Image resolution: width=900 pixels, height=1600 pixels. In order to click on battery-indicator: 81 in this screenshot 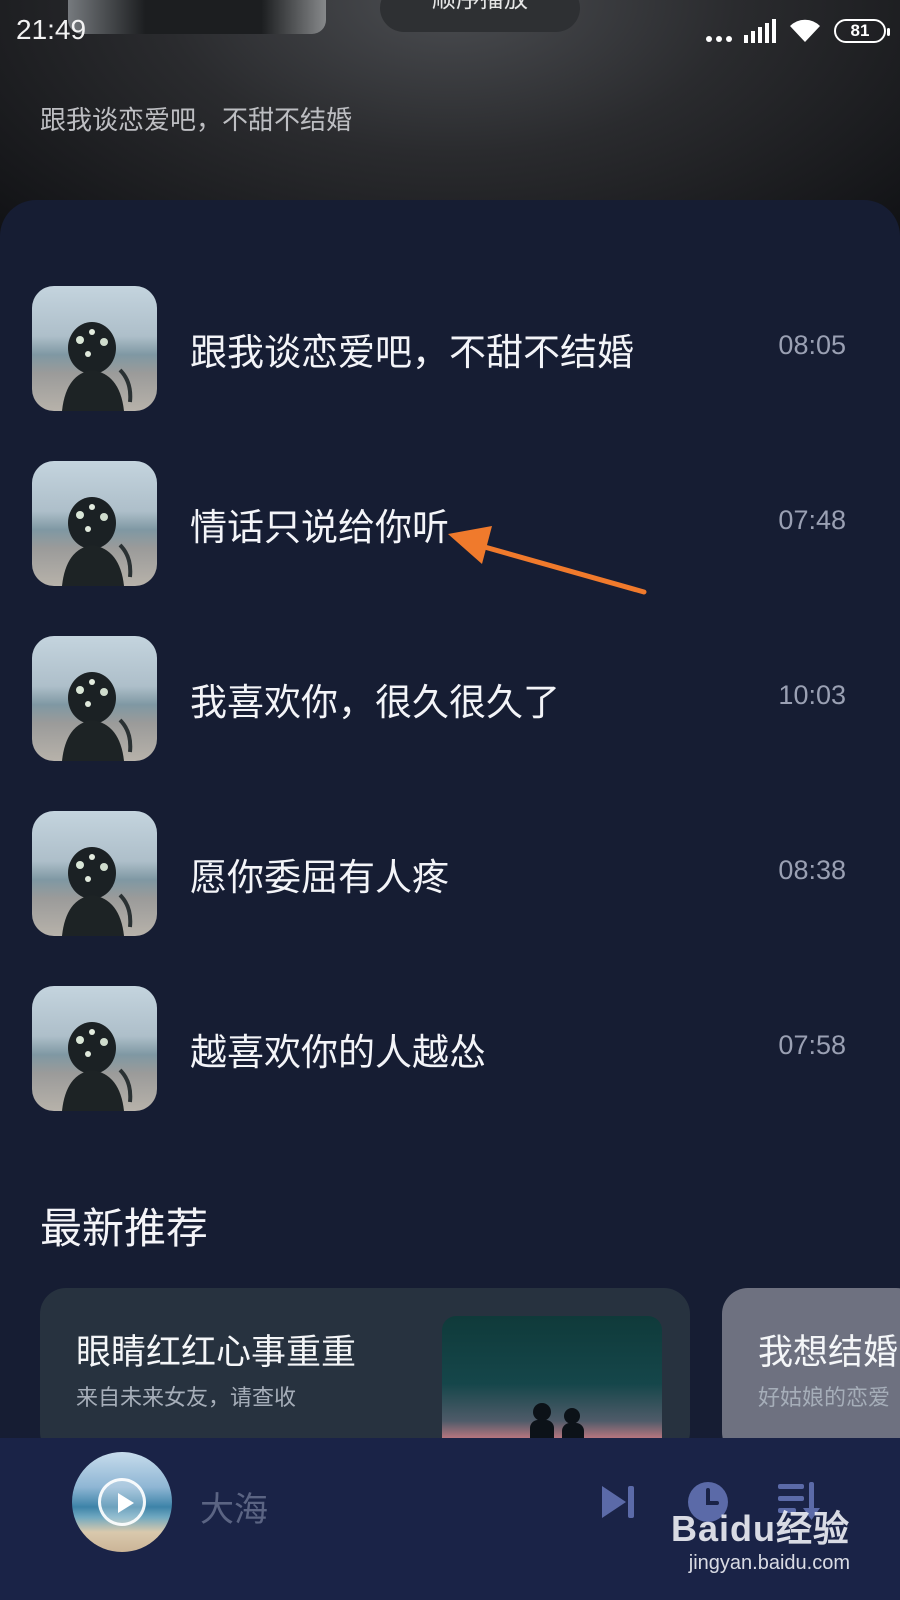, I will do `click(862, 31)`.